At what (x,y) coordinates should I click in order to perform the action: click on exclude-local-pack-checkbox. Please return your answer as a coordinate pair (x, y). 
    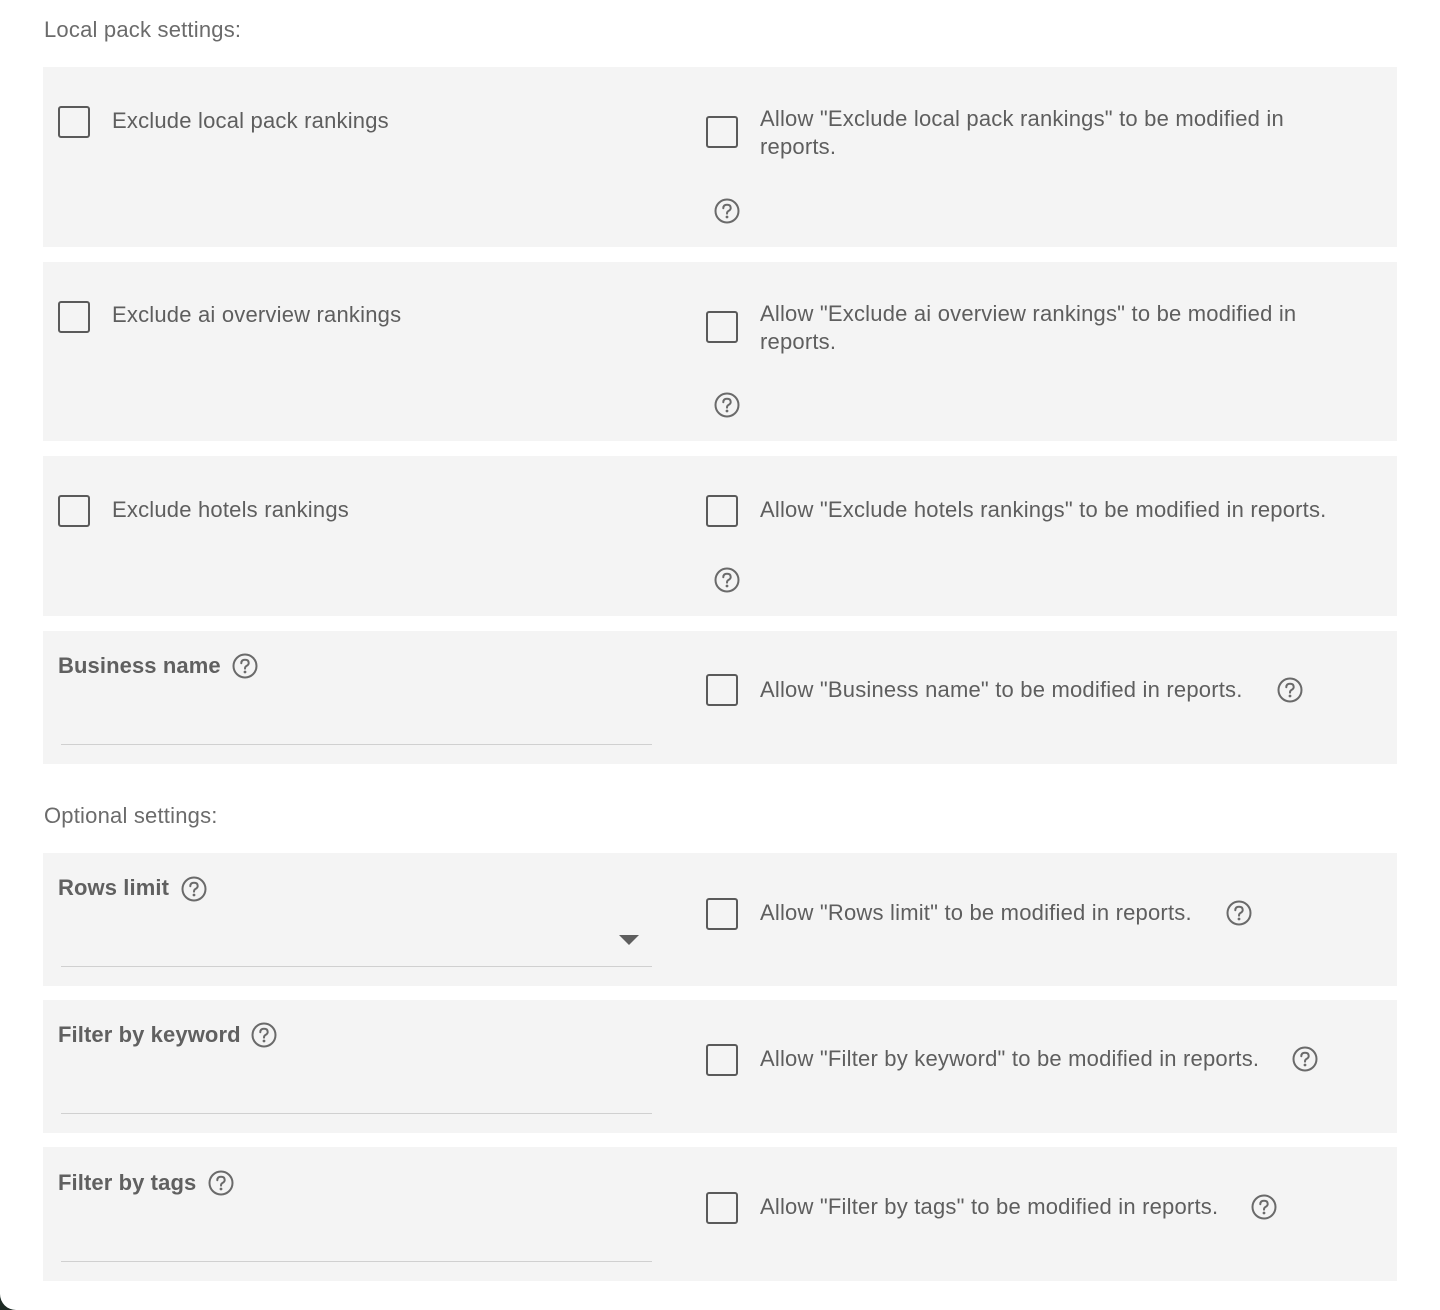
    Looking at the image, I should click on (74, 122).